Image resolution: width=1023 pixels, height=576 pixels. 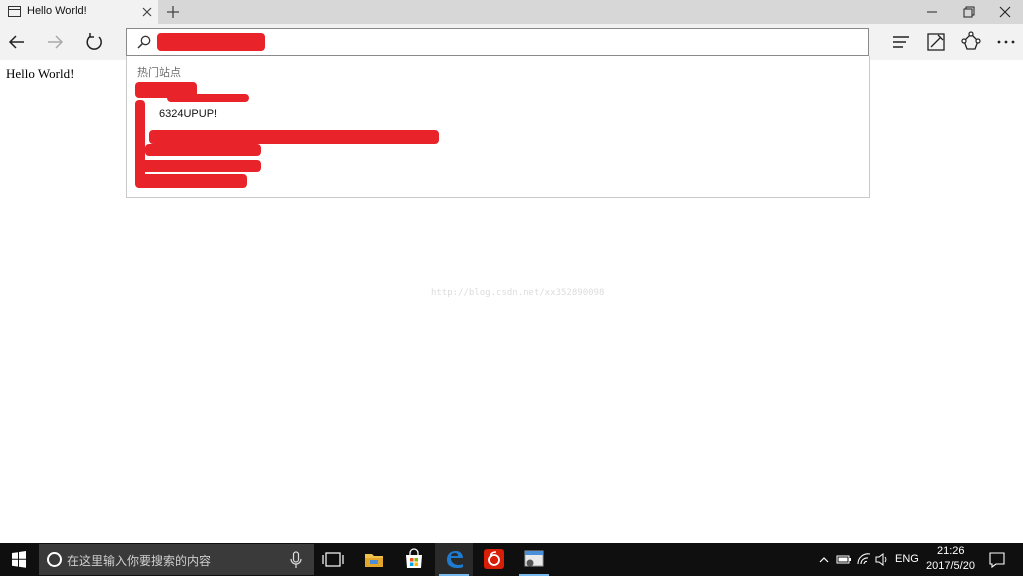 What do you see at coordinates (882, 559) in the screenshot?
I see `volume-icon` at bounding box center [882, 559].